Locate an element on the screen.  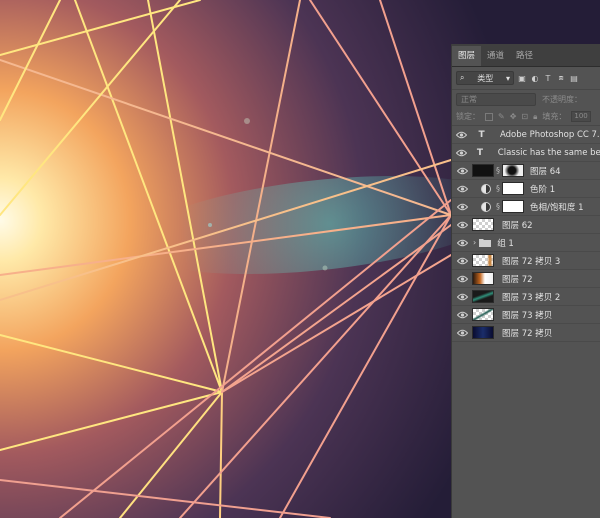
search-icon: ⌕ is located at coordinates (462, 77).